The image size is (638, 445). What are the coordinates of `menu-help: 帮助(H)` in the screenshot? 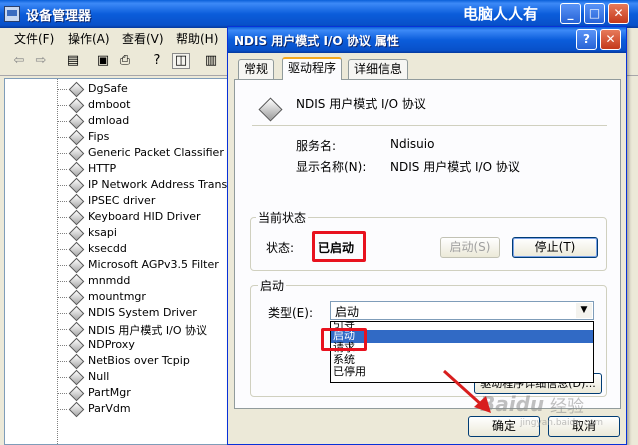 It's located at (197, 38).